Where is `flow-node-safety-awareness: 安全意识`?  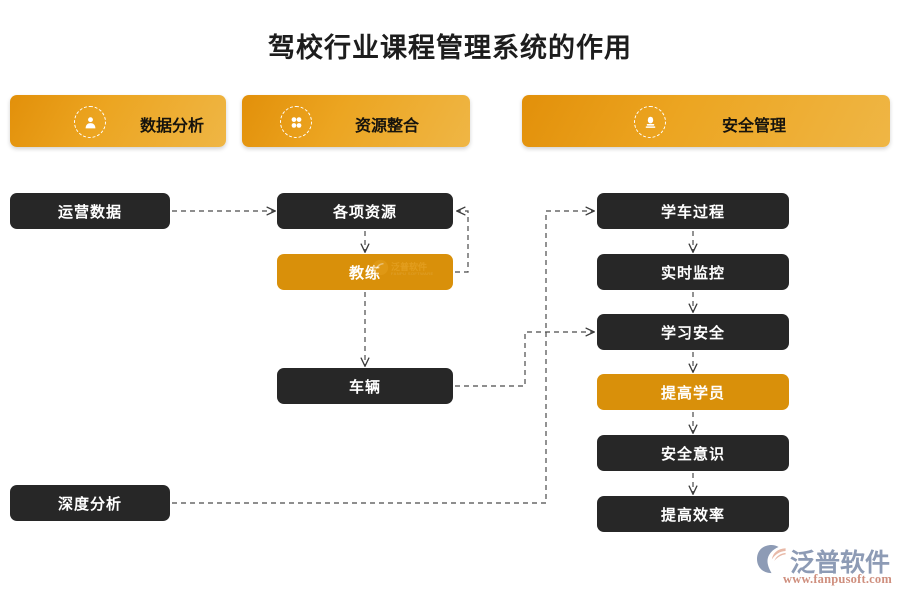 flow-node-safety-awareness: 安全意识 is located at coordinates (693, 453).